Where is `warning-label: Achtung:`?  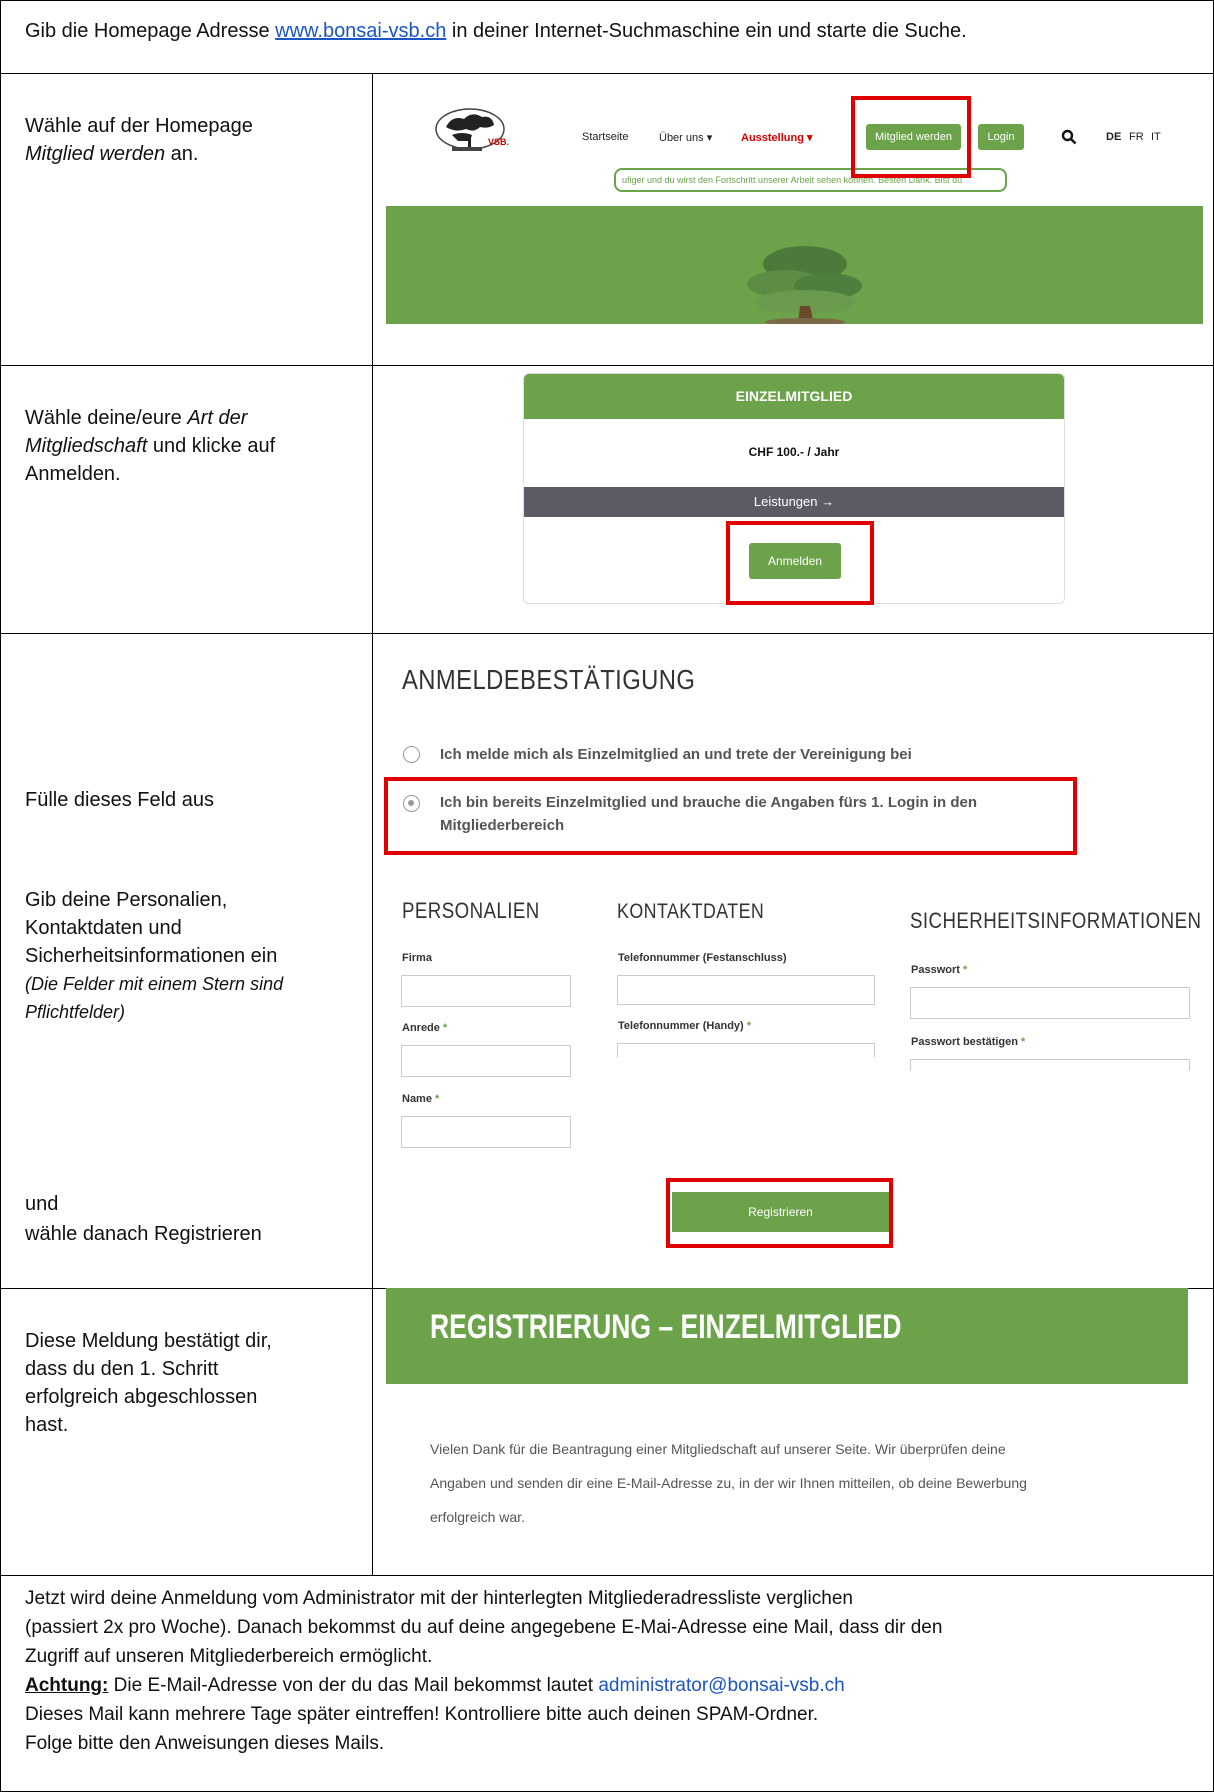
warning-label: Achtung: is located at coordinates (67, 1685).